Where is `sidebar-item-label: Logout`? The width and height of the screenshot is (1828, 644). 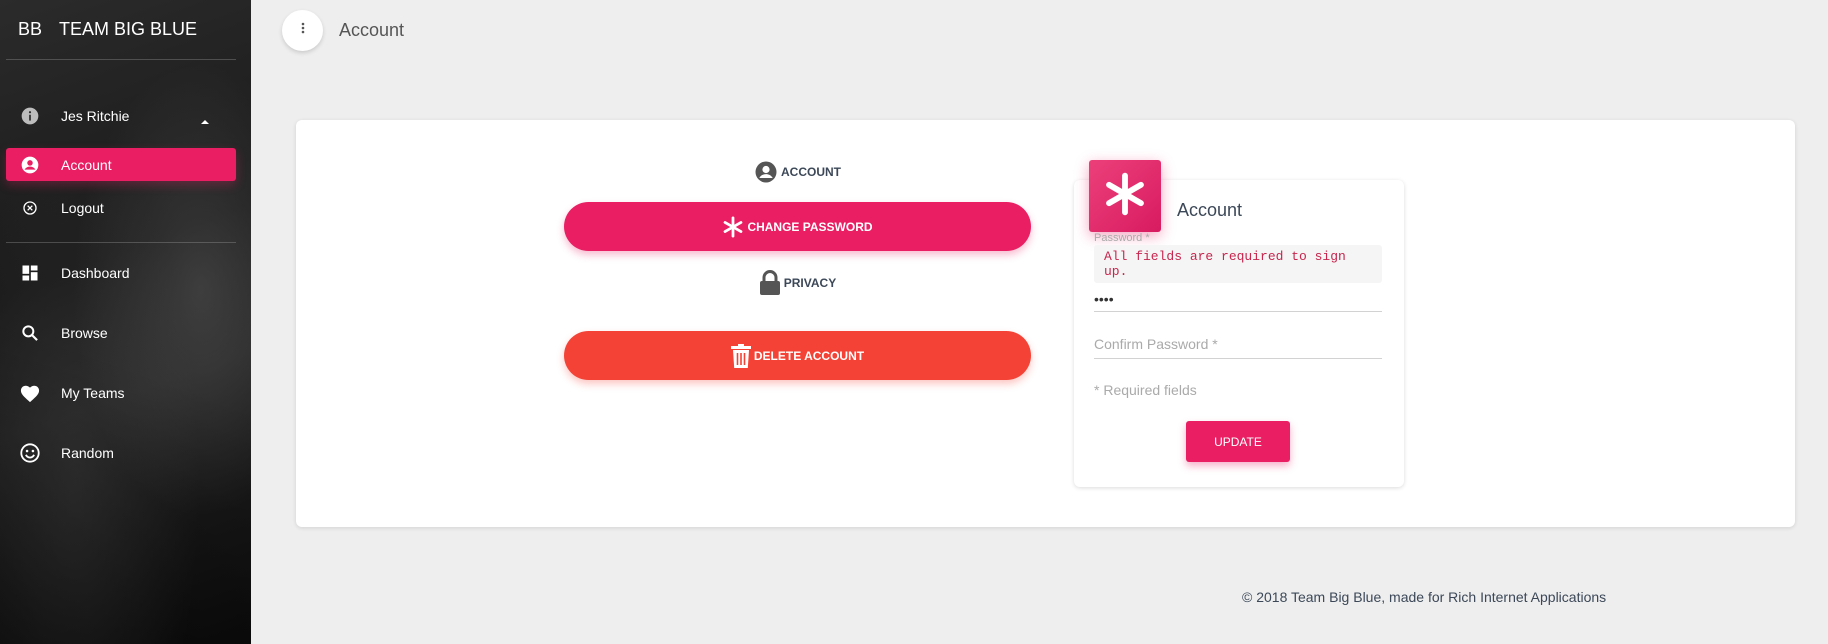
sidebar-item-label: Logout is located at coordinates (82, 207).